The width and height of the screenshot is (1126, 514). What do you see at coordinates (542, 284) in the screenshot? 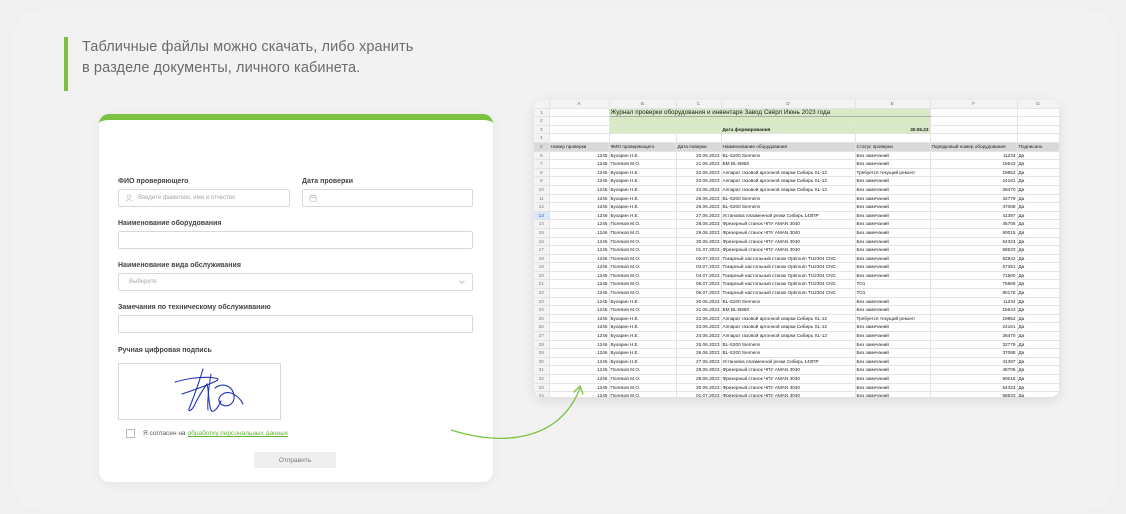
I see `row-number: 21` at bounding box center [542, 284].